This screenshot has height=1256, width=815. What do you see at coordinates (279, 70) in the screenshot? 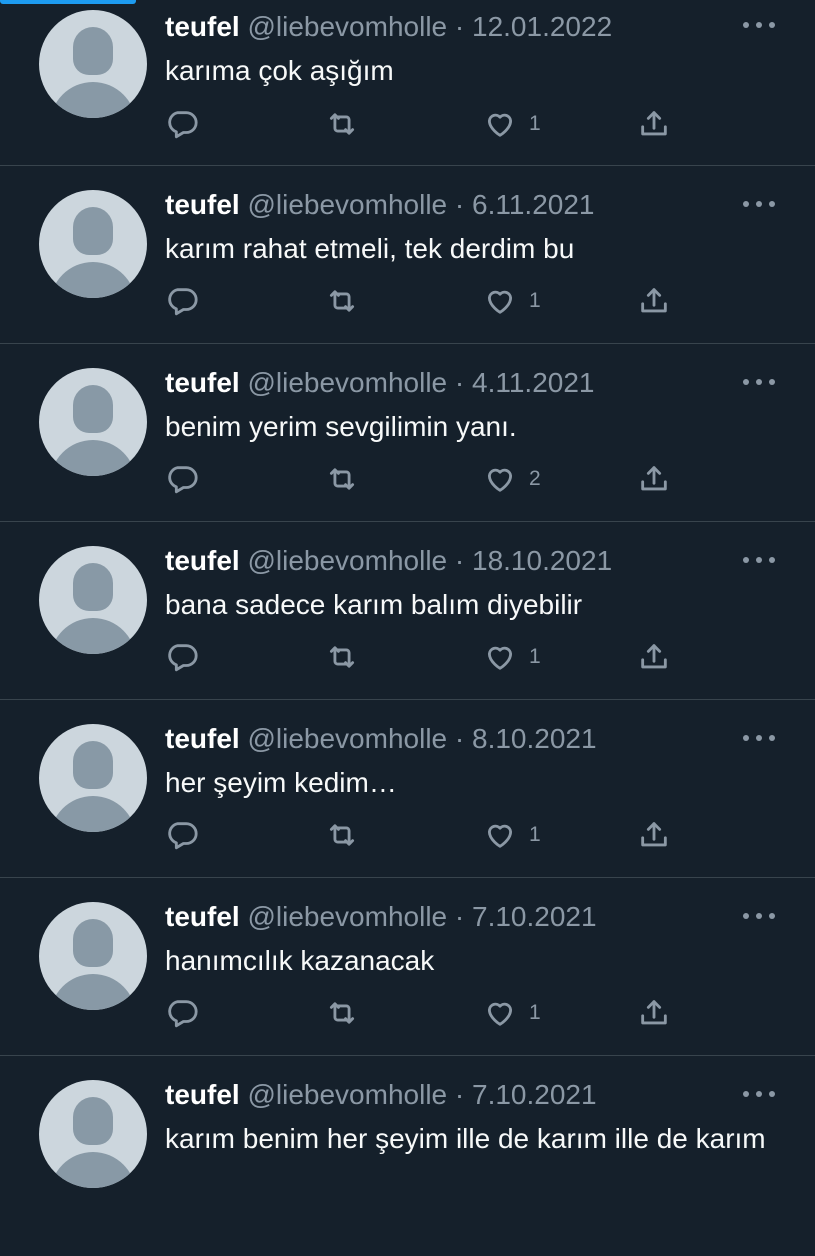
I see `tweet-text: karıma çok aşığım` at bounding box center [279, 70].